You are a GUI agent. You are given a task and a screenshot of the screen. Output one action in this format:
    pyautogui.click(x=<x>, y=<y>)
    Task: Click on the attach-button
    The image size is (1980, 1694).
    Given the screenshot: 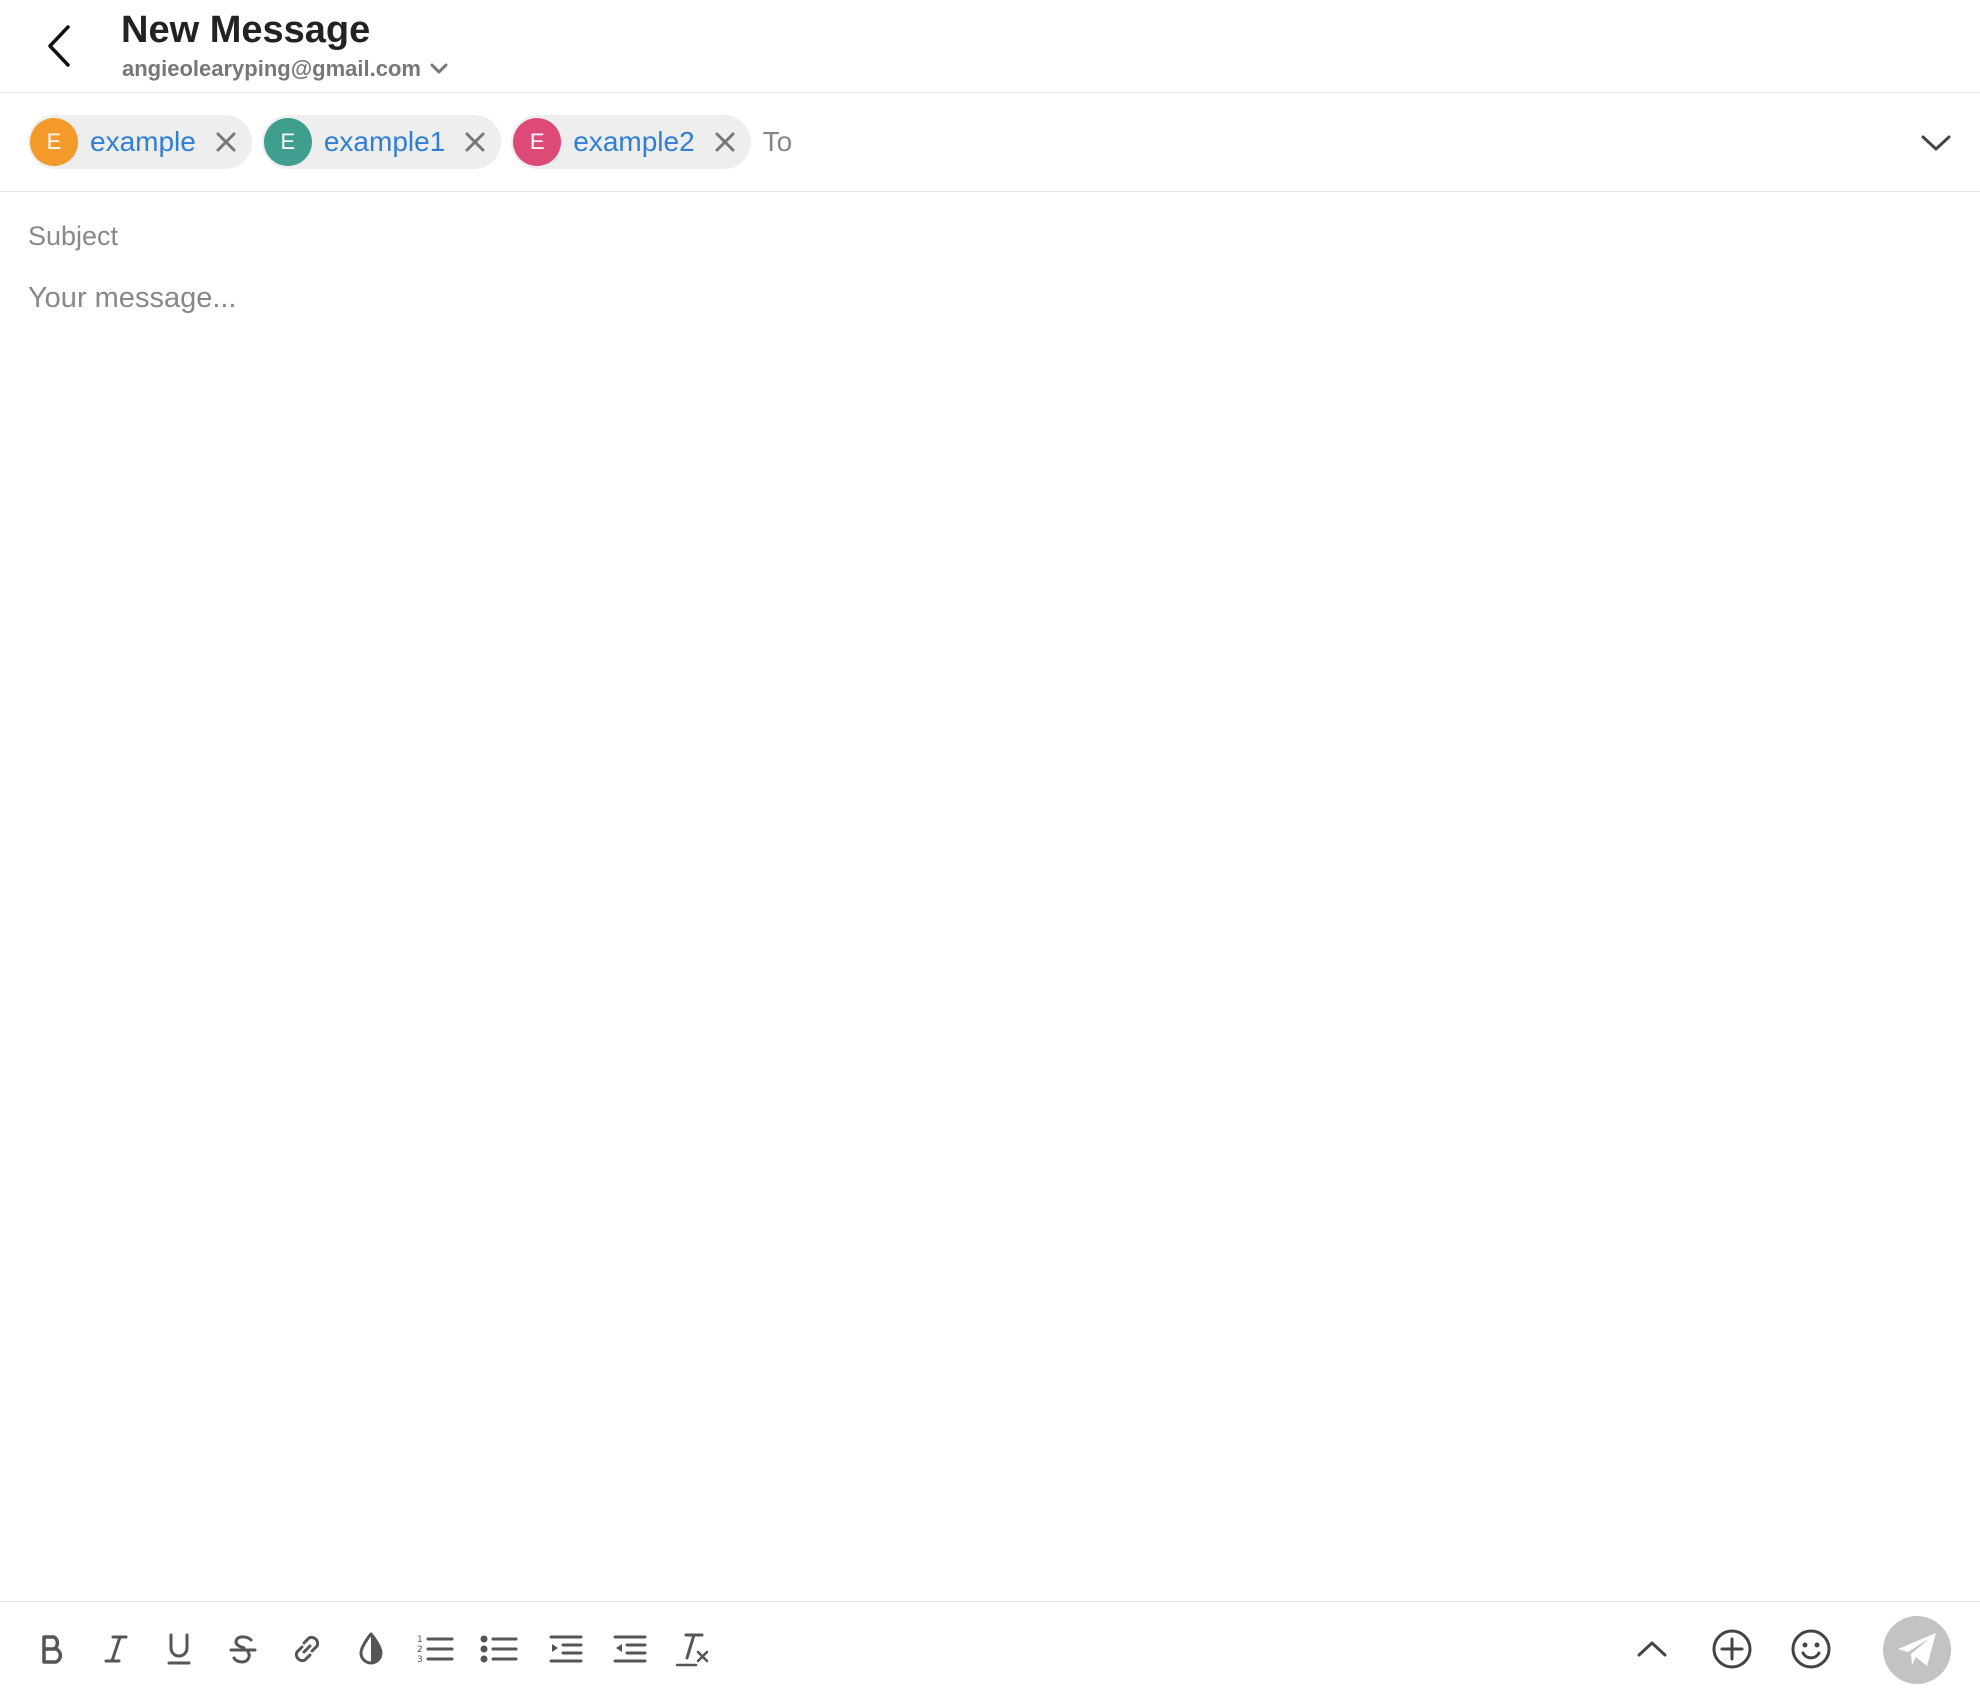 What is the action you would take?
    pyautogui.click(x=1732, y=1649)
    